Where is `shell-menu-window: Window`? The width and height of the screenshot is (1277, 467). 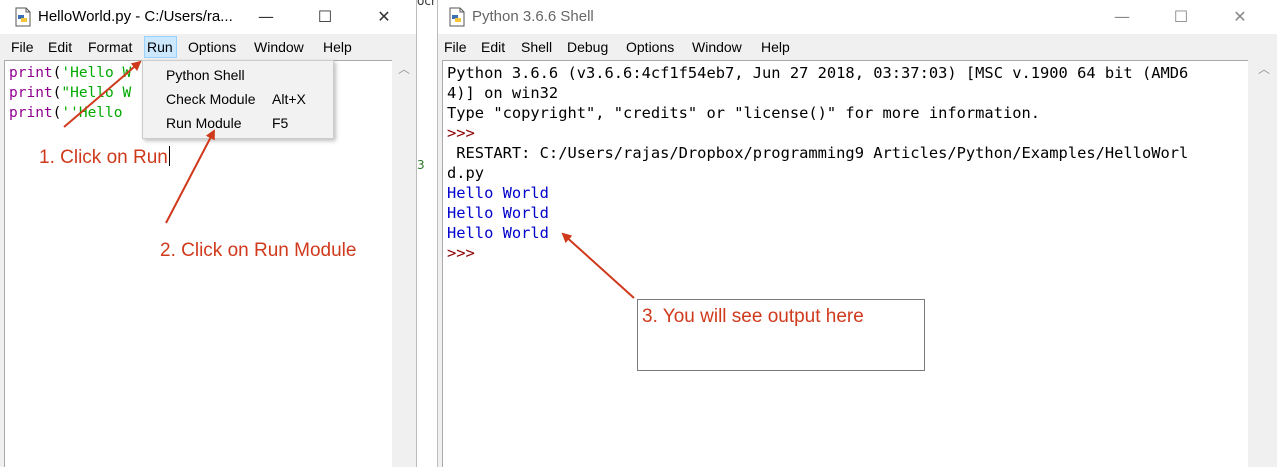
shell-menu-window: Window is located at coordinates (717, 47).